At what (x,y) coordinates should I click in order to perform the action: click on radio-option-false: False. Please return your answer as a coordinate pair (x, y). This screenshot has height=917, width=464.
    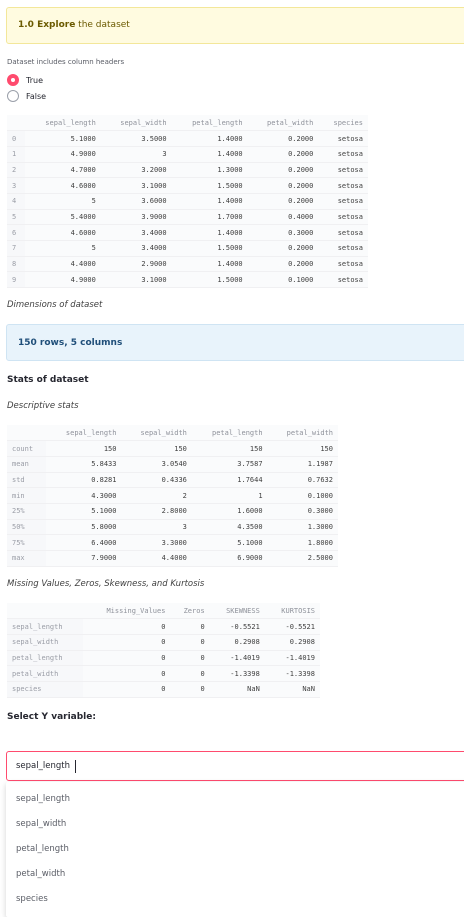
    Looking at the image, I should click on (26, 96).